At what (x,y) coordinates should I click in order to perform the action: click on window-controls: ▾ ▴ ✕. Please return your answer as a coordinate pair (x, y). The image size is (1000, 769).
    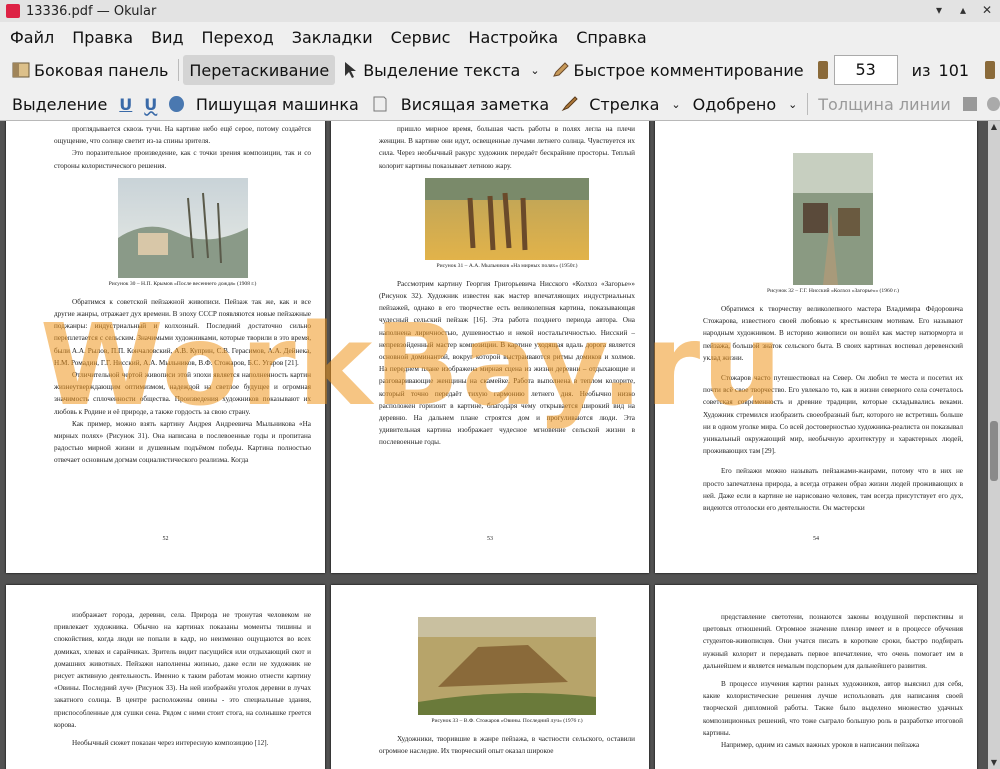
    Looking at the image, I should click on (963, 10).